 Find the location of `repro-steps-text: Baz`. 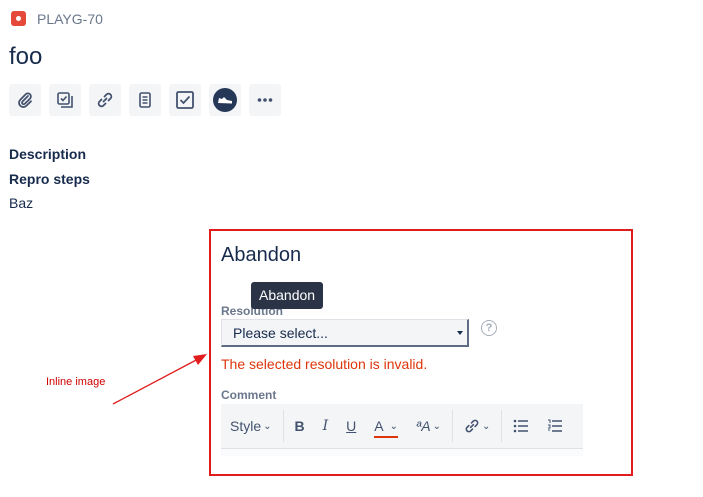

repro-steps-text: Baz is located at coordinates (21, 203).